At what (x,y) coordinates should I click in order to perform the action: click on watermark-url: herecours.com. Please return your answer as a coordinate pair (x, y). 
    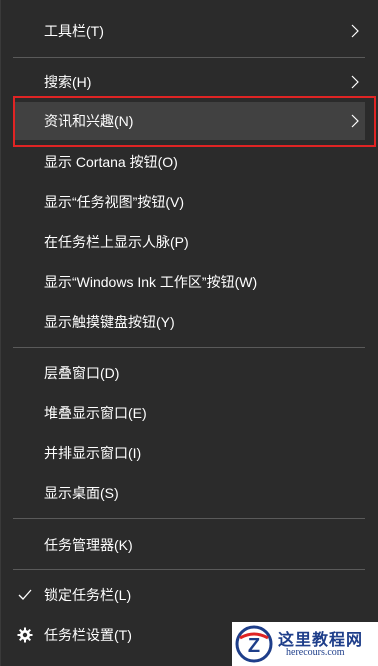
    Looking at the image, I should click on (315, 652).